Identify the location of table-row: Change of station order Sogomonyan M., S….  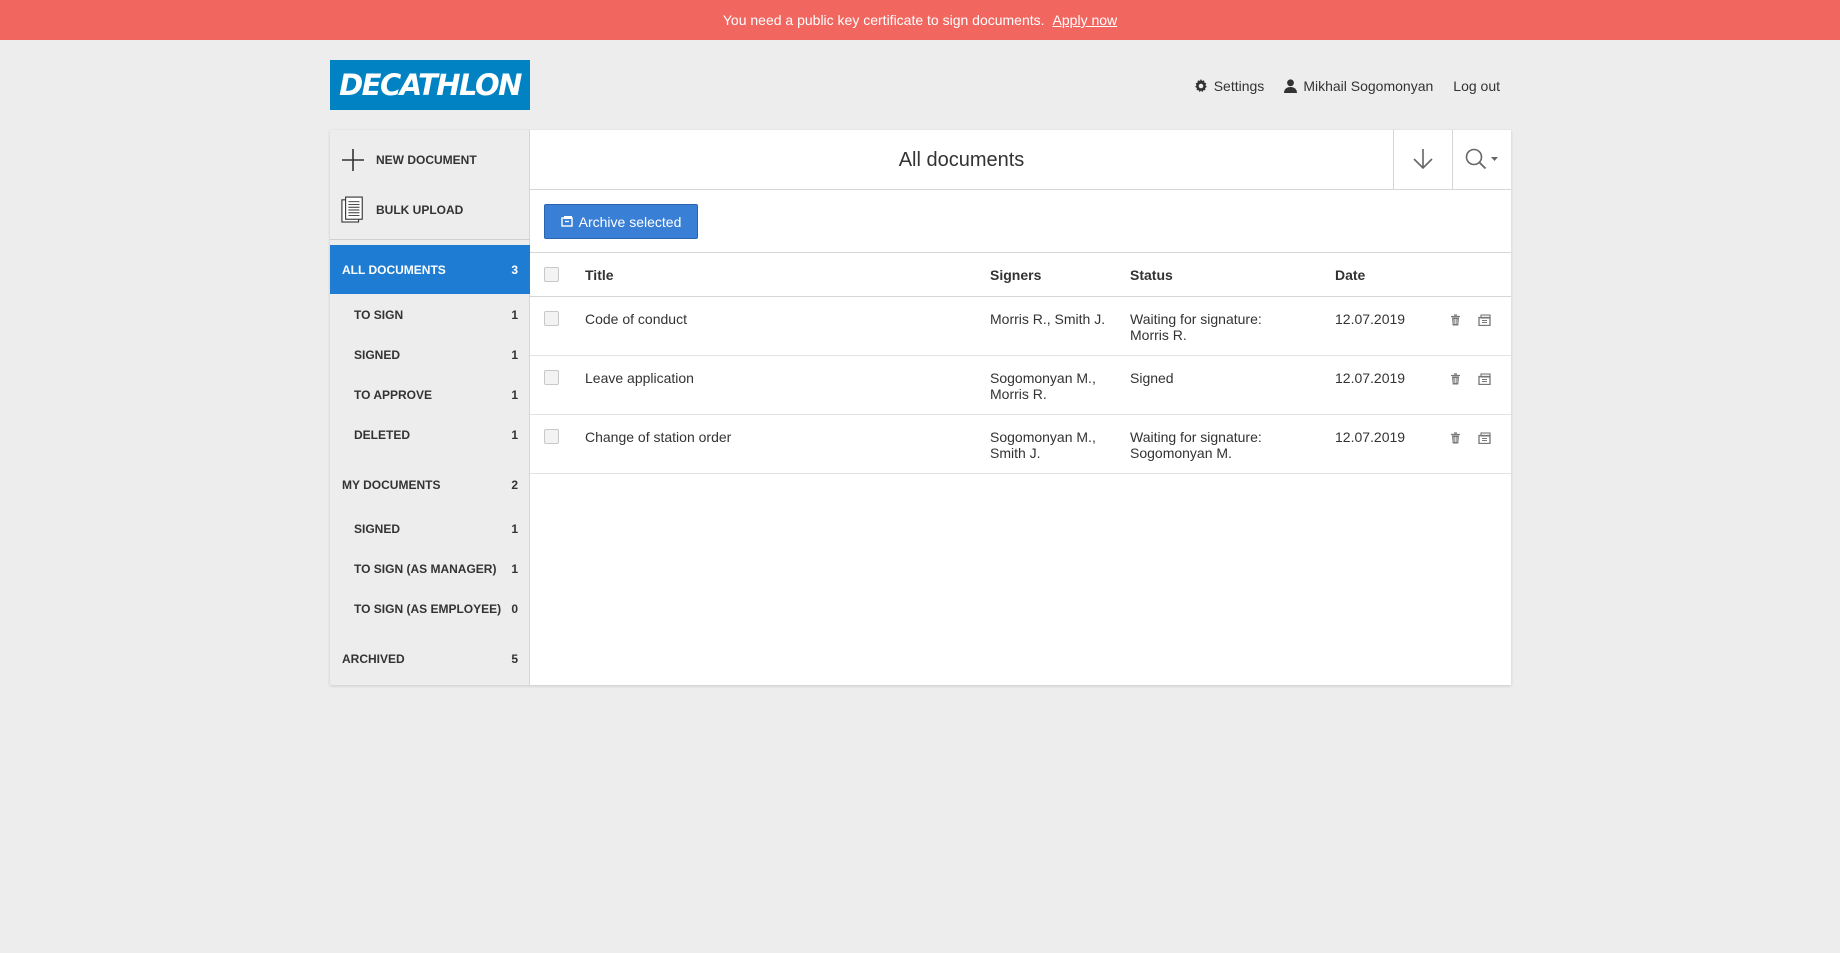
(1020, 444).